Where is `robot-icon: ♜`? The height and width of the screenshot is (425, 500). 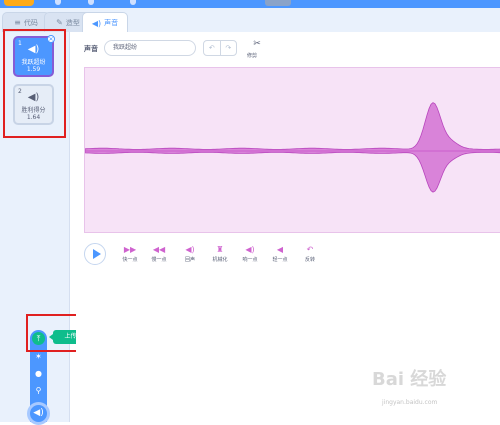 robot-icon: ♜ is located at coordinates (220, 249).